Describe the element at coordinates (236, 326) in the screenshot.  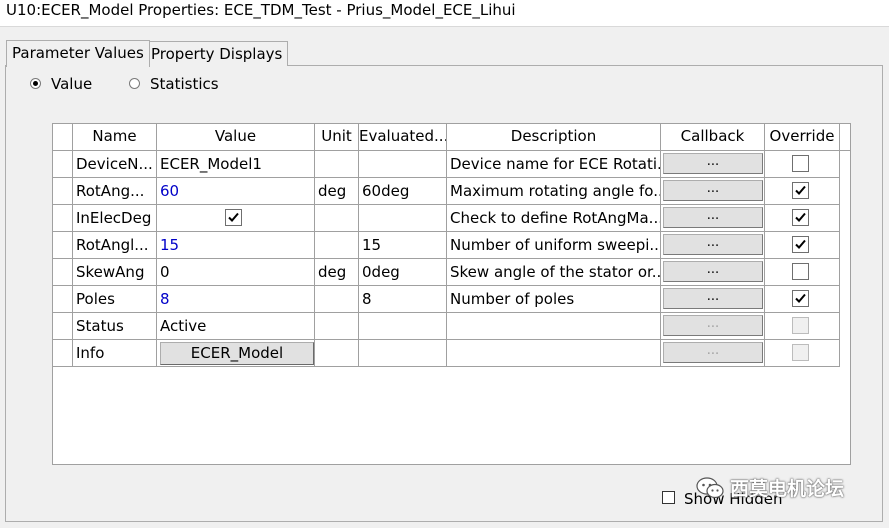
I see `param-value-cell: Active` at that location.